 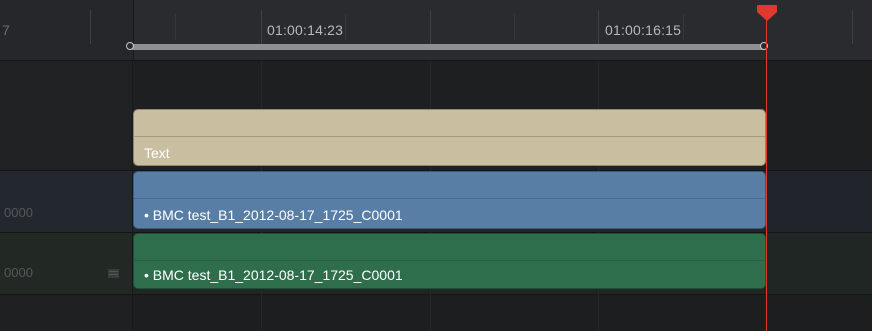 I want to click on range-start-handle, so click(x=130, y=46).